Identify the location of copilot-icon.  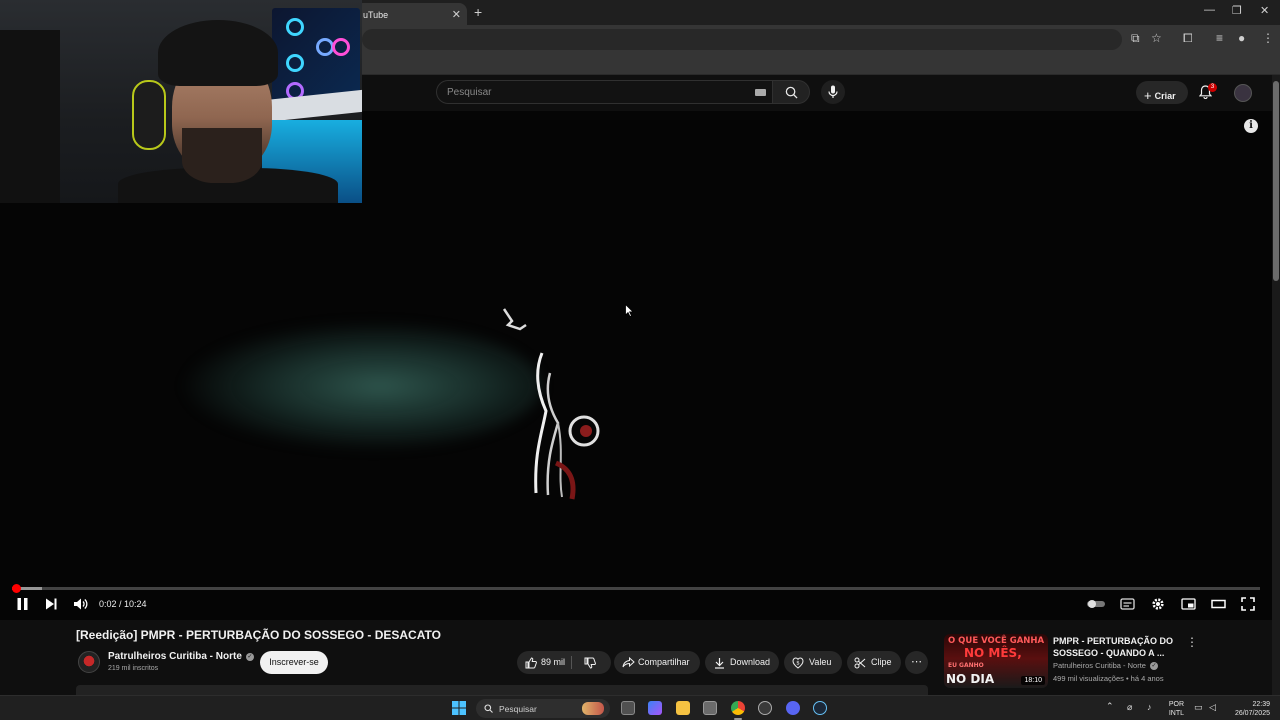
(655, 708).